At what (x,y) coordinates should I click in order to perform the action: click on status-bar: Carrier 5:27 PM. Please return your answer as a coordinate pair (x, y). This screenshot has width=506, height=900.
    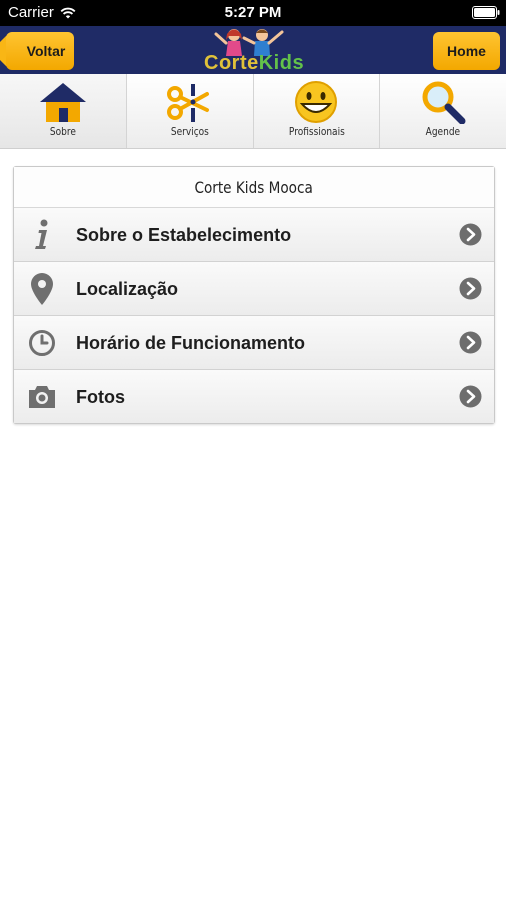
    Looking at the image, I should click on (253, 13).